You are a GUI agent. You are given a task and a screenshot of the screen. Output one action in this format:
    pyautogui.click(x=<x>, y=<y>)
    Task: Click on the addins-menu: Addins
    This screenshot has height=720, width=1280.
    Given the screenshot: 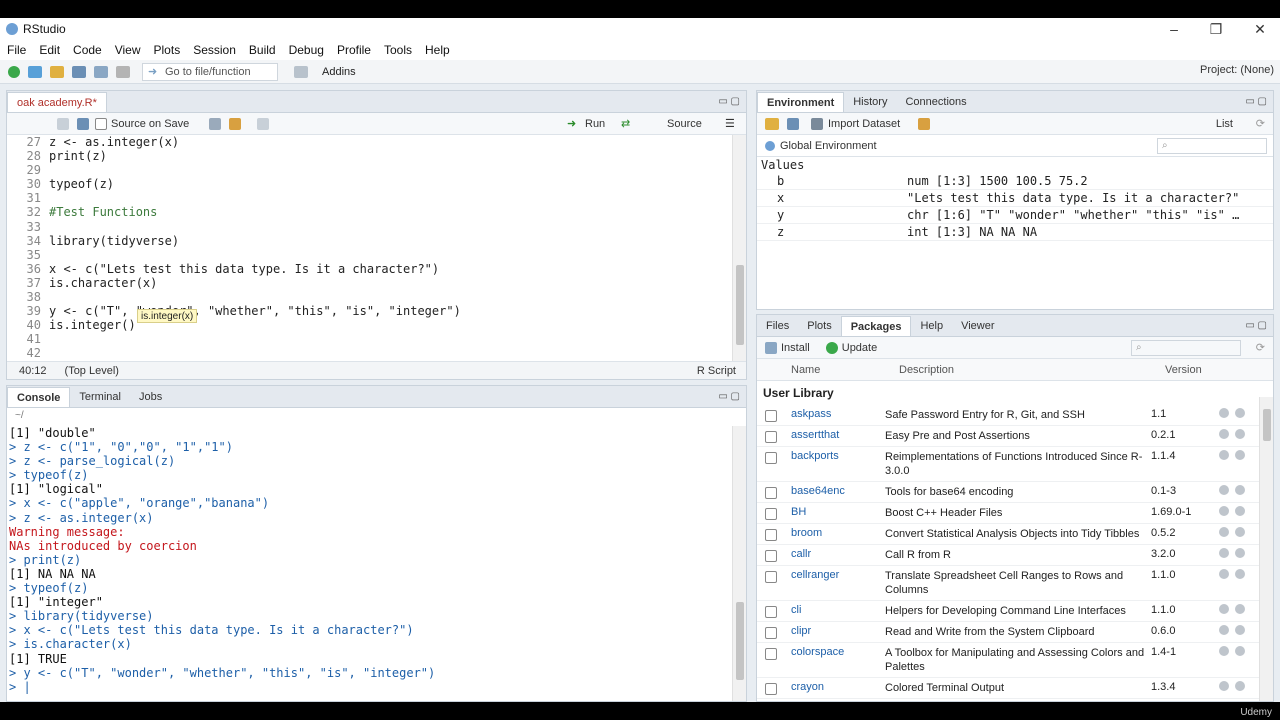 What is the action you would take?
    pyautogui.click(x=339, y=72)
    